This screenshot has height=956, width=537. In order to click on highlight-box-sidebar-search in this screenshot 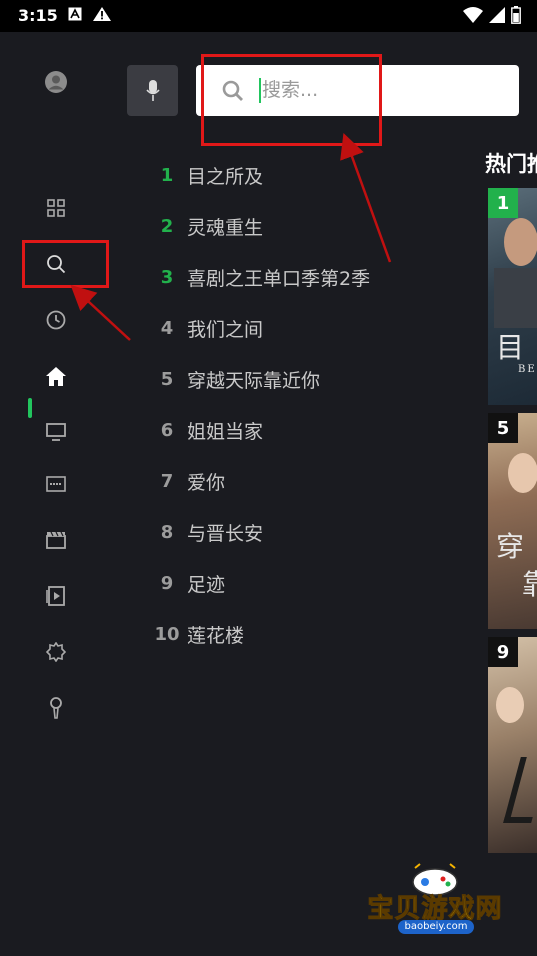, I will do `click(65, 264)`.